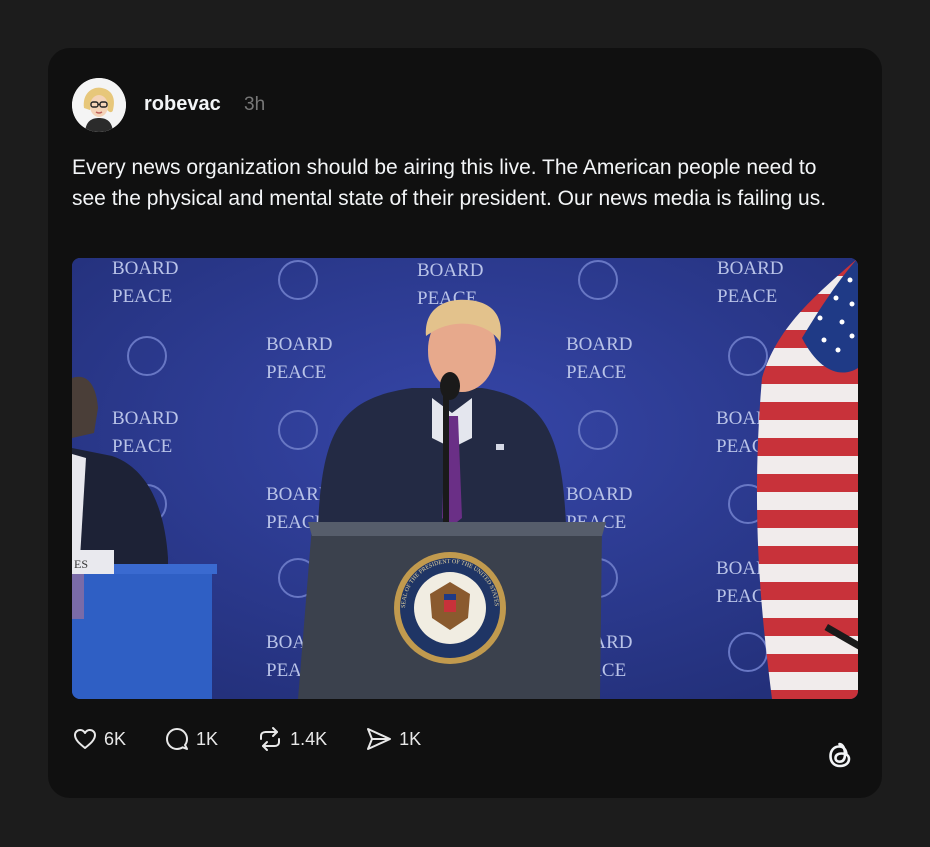 This screenshot has width=930, height=847. Describe the element at coordinates (85, 739) in the screenshot. I see `heart-icon` at that location.